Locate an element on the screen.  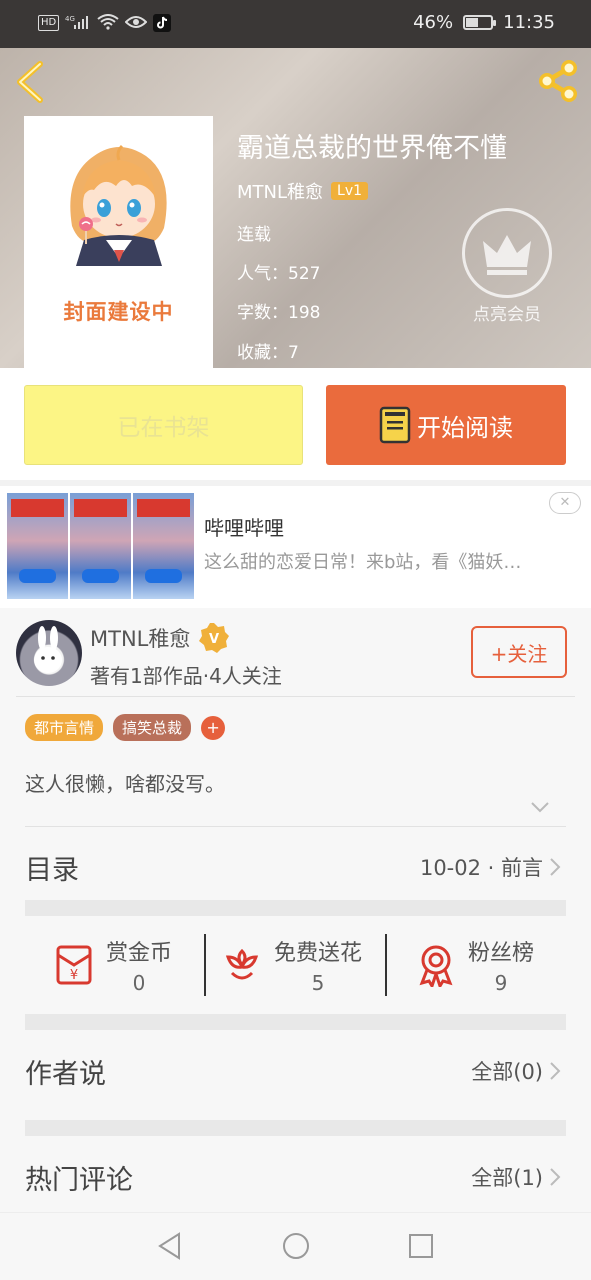
serial-status: 连载 is located at coordinates (254, 235).